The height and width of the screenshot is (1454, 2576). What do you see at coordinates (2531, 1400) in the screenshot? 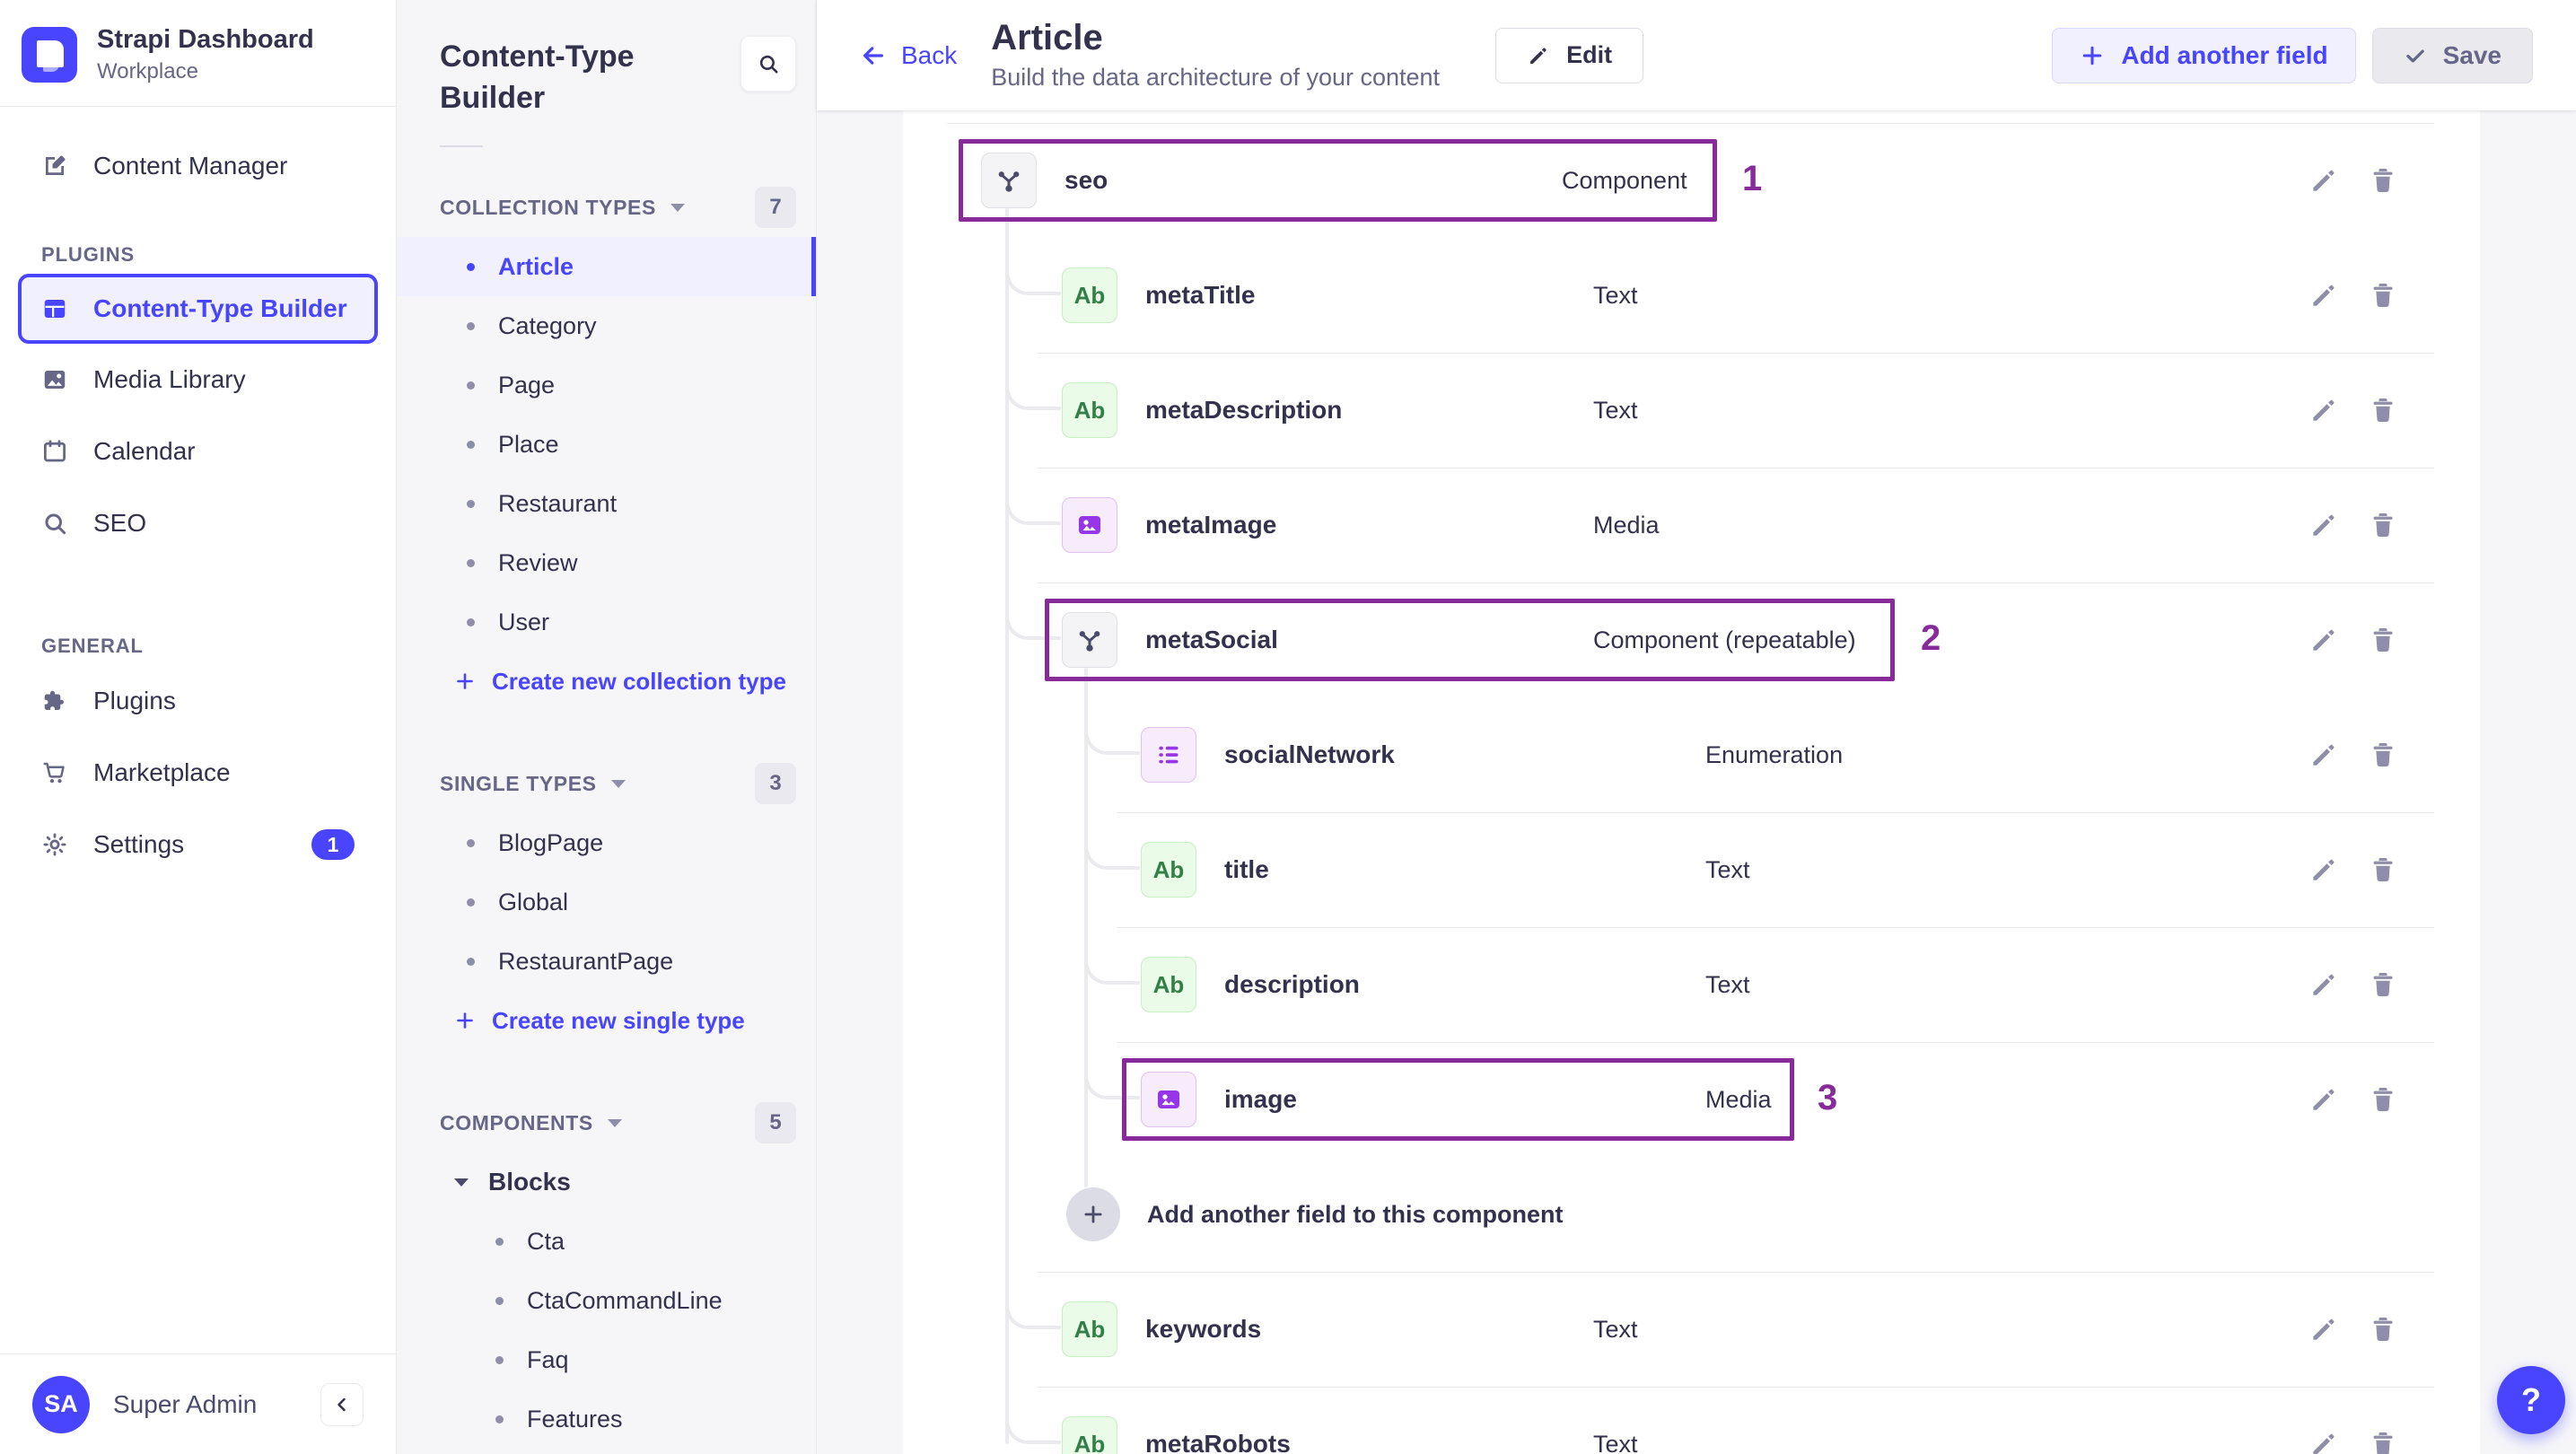
I see `help-button: ?` at bounding box center [2531, 1400].